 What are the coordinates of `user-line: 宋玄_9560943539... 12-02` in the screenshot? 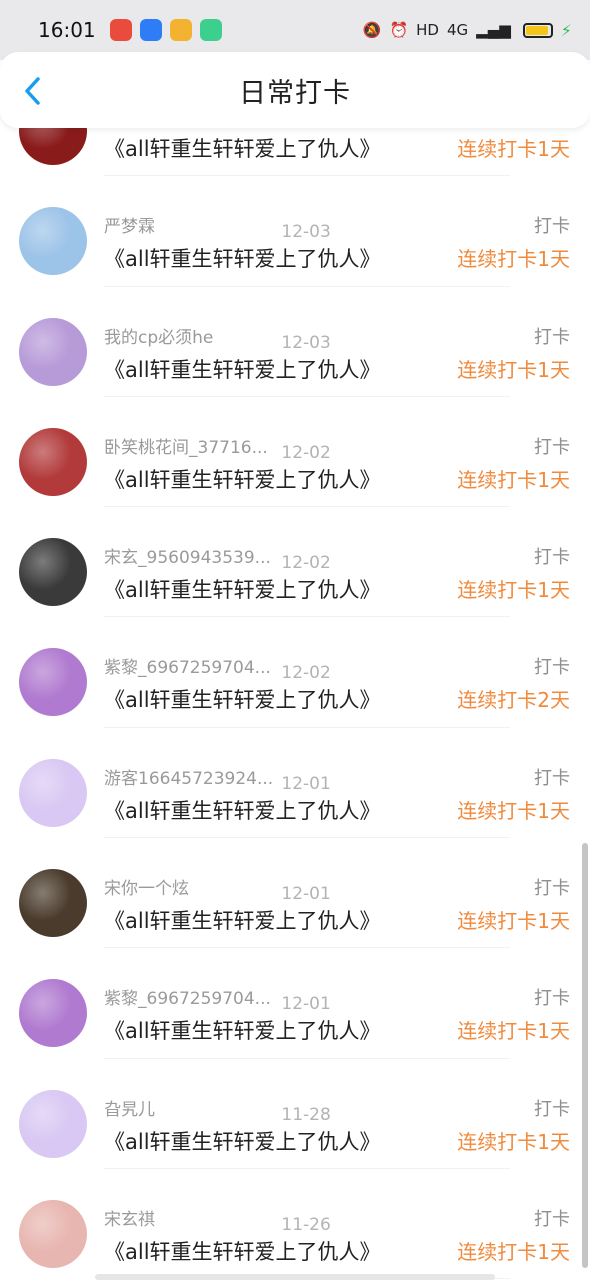 It's located at (217, 558).